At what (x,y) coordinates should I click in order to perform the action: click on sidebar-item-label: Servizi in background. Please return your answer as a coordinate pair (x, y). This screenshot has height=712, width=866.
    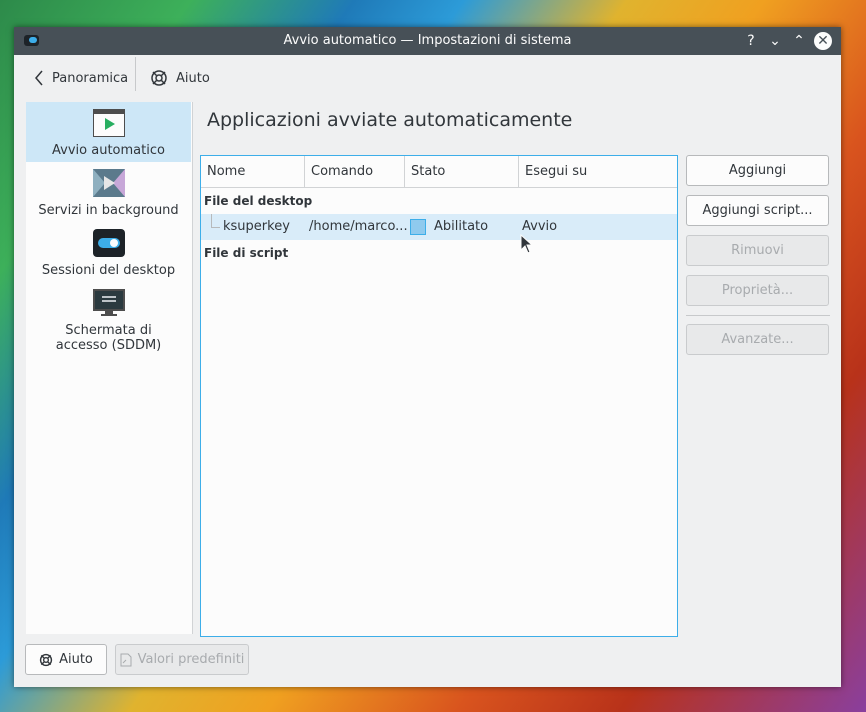
    Looking at the image, I should click on (108, 210).